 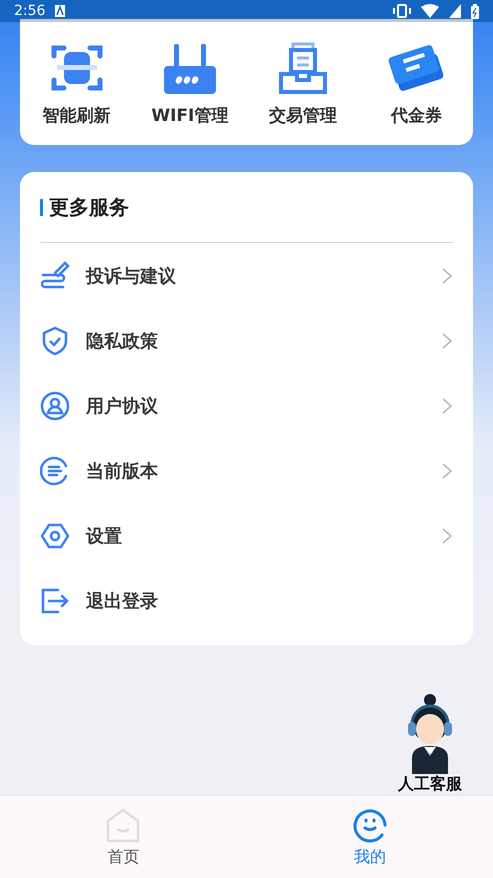 What do you see at coordinates (255, 406) in the screenshot?
I see `menu-item: 用户协议` at bounding box center [255, 406].